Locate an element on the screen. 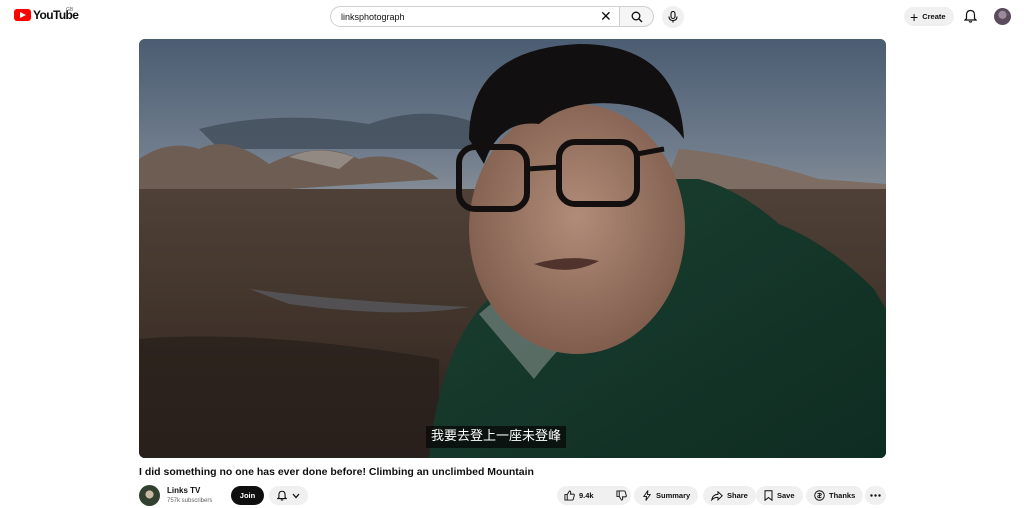 This screenshot has width=1024, height=508. account-avatar is located at coordinates (1002, 16).